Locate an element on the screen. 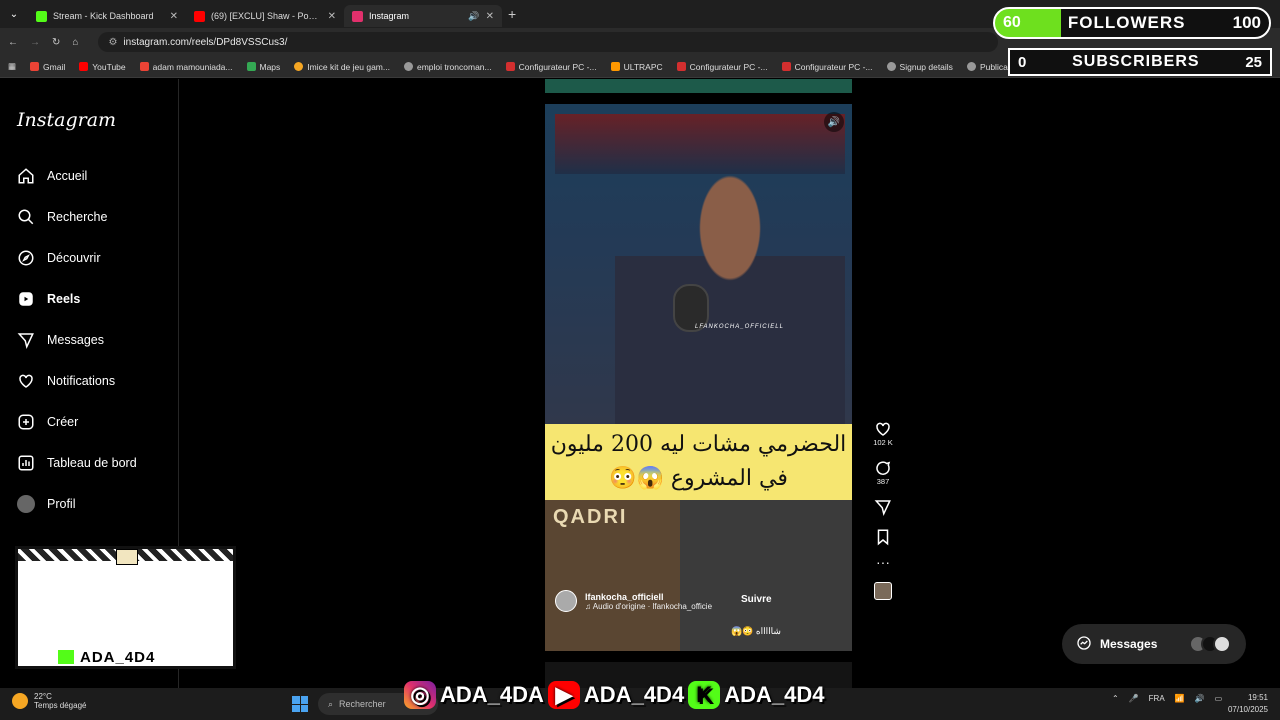 The image size is (1280, 720). search-label: Rechercher is located at coordinates (362, 704).